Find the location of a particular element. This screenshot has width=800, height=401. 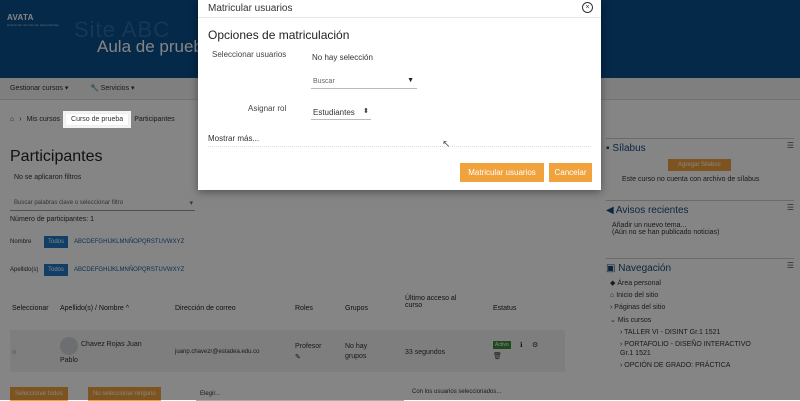

mouse-cursor-icon: ↖ is located at coordinates (446, 144).